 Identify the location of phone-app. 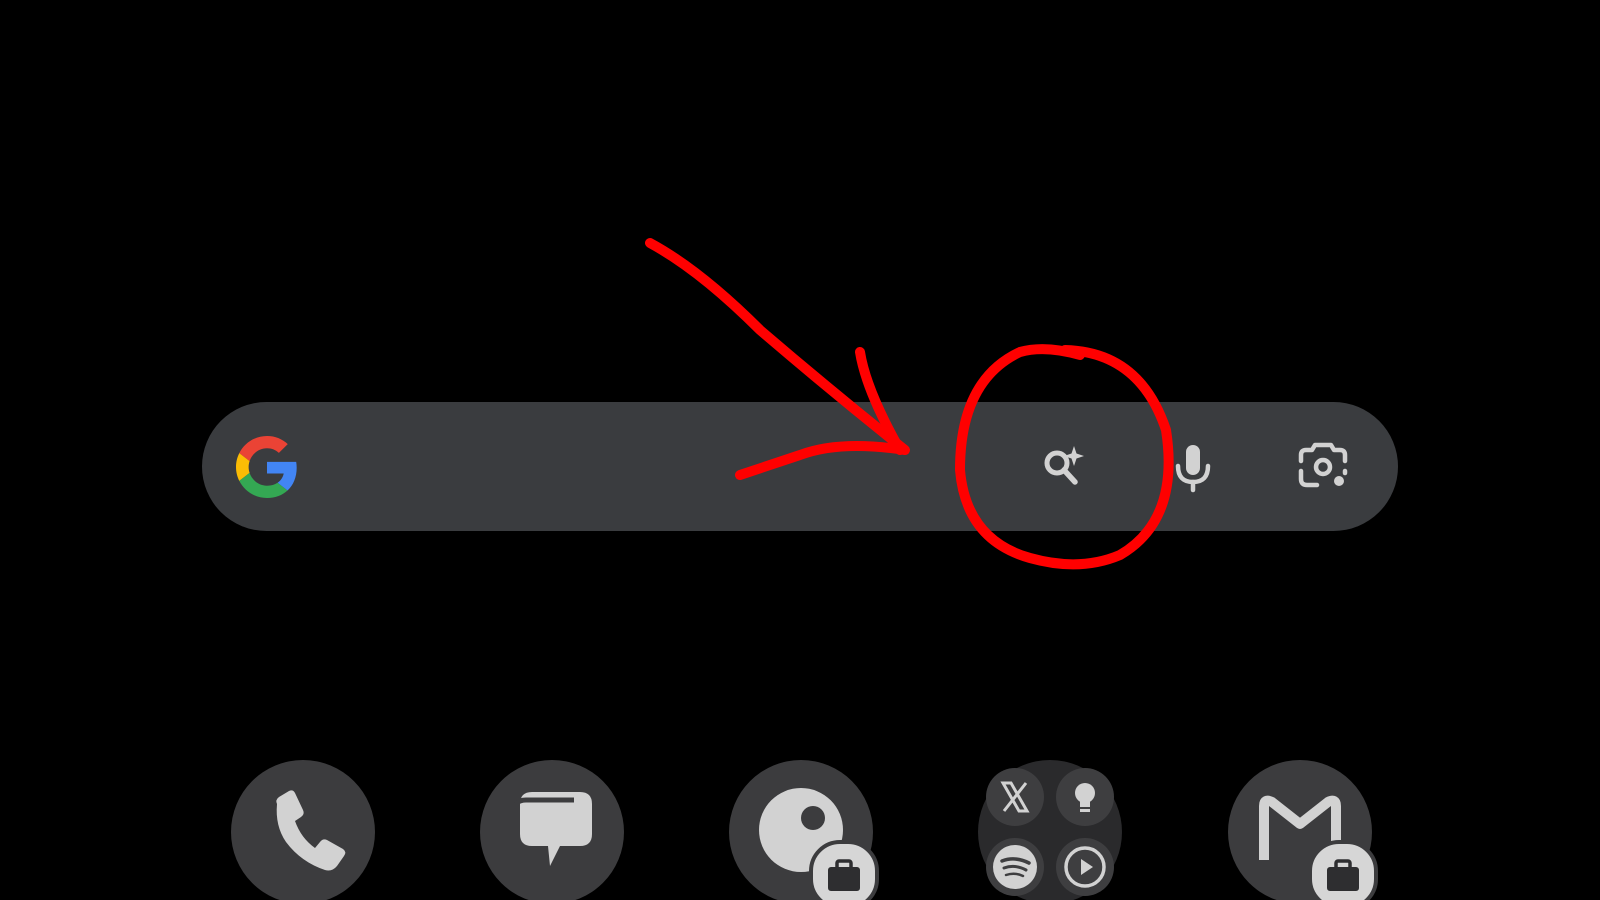
(303, 830).